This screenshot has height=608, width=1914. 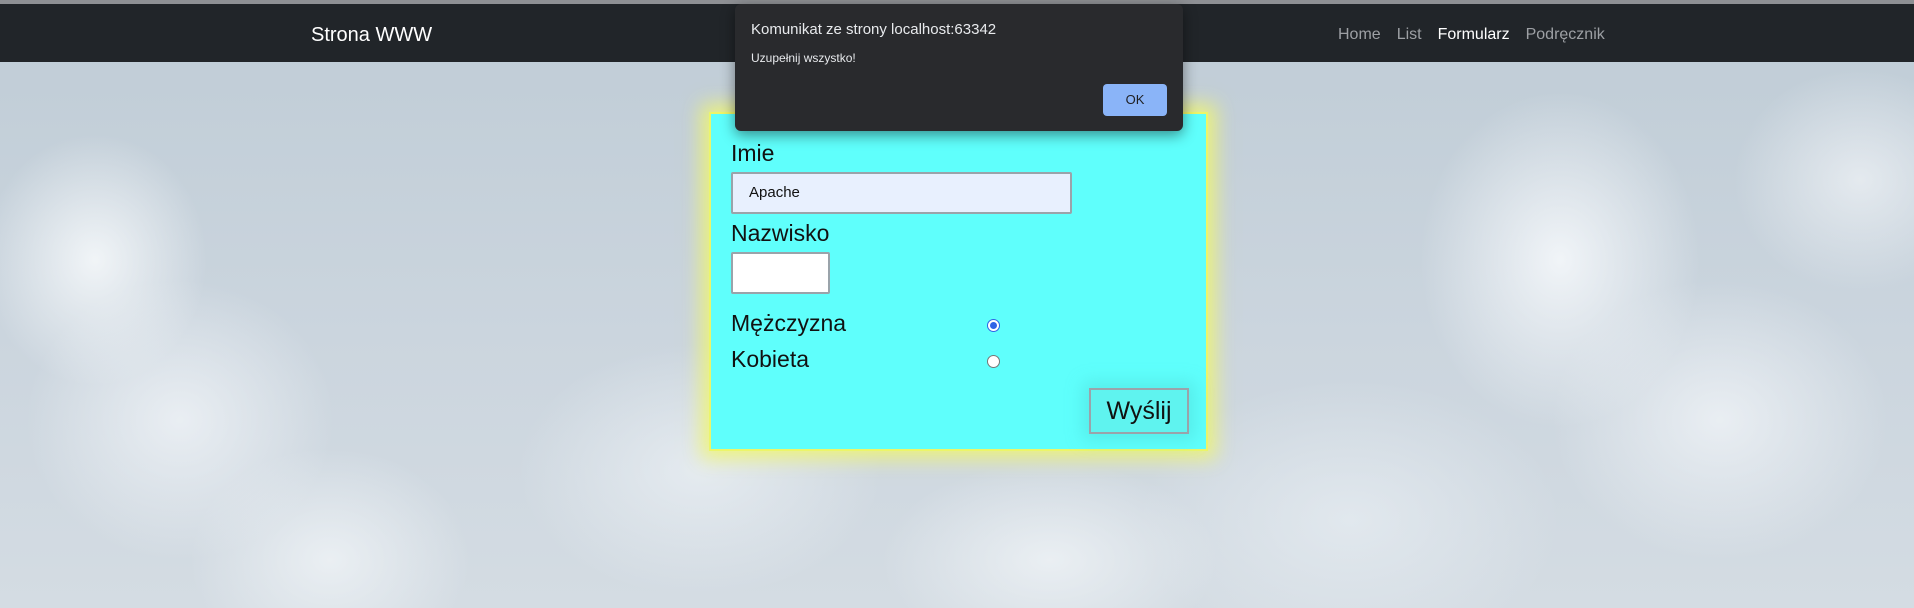 What do you see at coordinates (780, 233) in the screenshot?
I see `last-name-label: Nazwisko` at bounding box center [780, 233].